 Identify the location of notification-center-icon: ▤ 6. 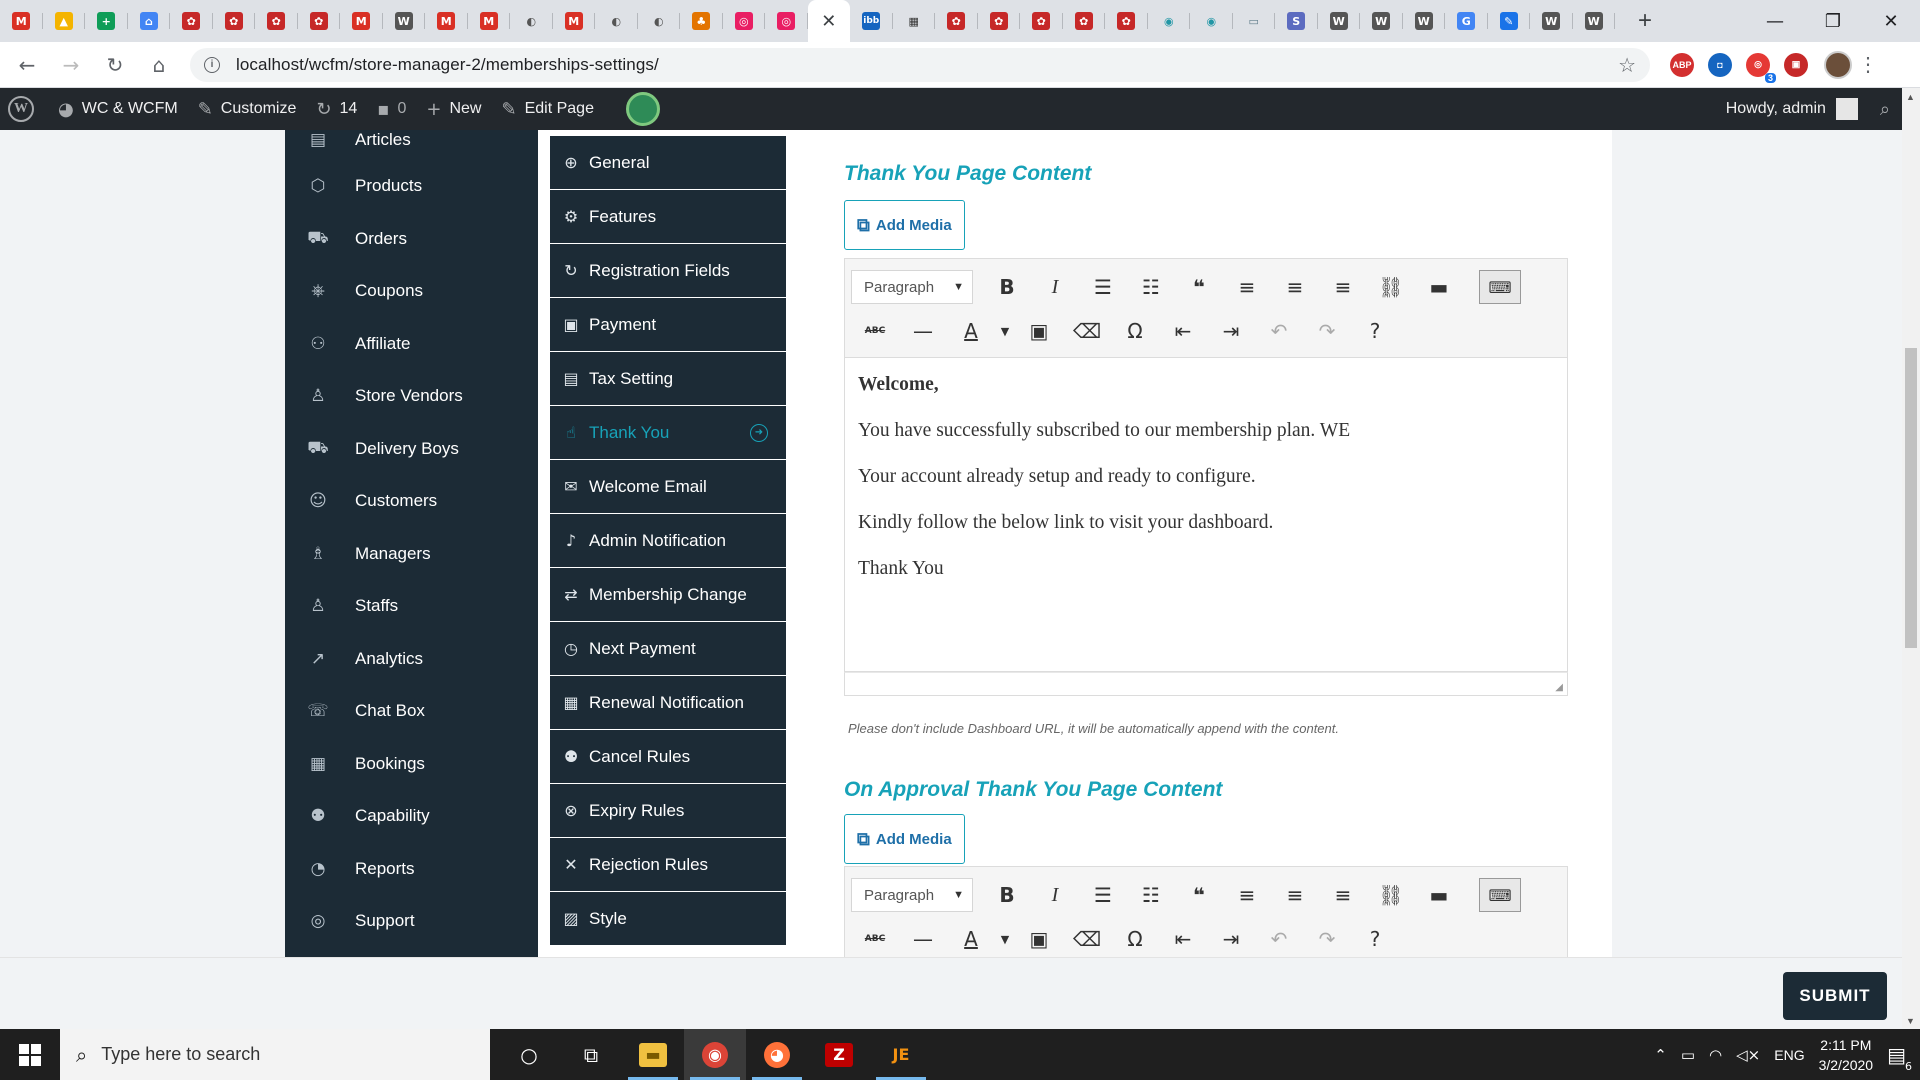
(1899, 1058).